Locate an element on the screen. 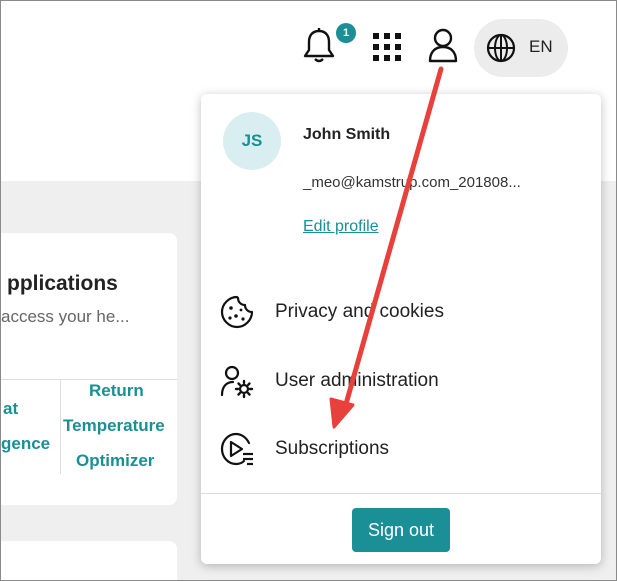 This screenshot has width=617, height=581. app-tile-left-line1: at is located at coordinates (10, 409).